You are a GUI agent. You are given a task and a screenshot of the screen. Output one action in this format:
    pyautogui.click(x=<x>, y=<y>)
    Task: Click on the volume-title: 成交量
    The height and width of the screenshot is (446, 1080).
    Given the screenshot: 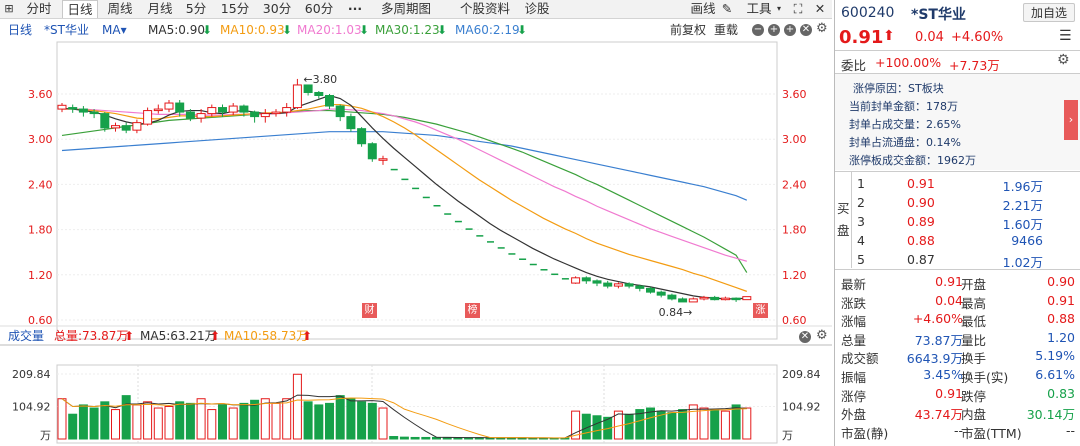 What is the action you would take?
    pyautogui.click(x=26, y=336)
    